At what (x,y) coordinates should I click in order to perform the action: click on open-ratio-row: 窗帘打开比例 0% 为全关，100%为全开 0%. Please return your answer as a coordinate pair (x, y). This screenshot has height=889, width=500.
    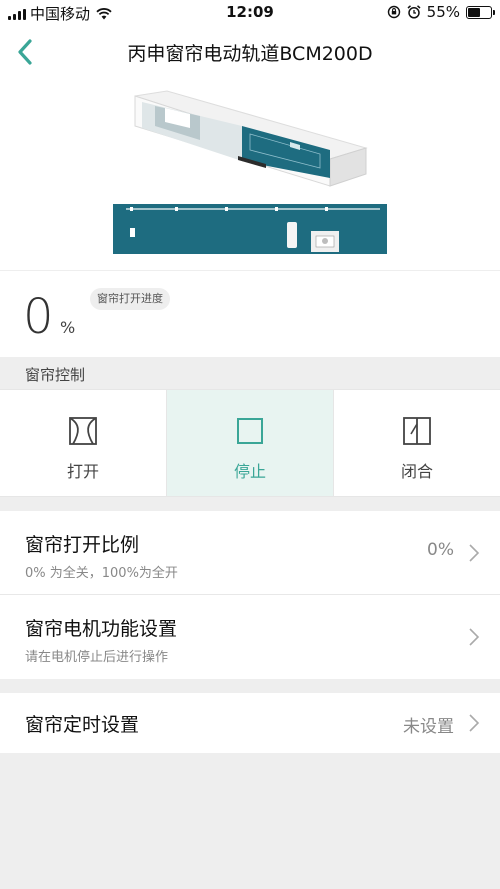
    Looking at the image, I should click on (250, 553).